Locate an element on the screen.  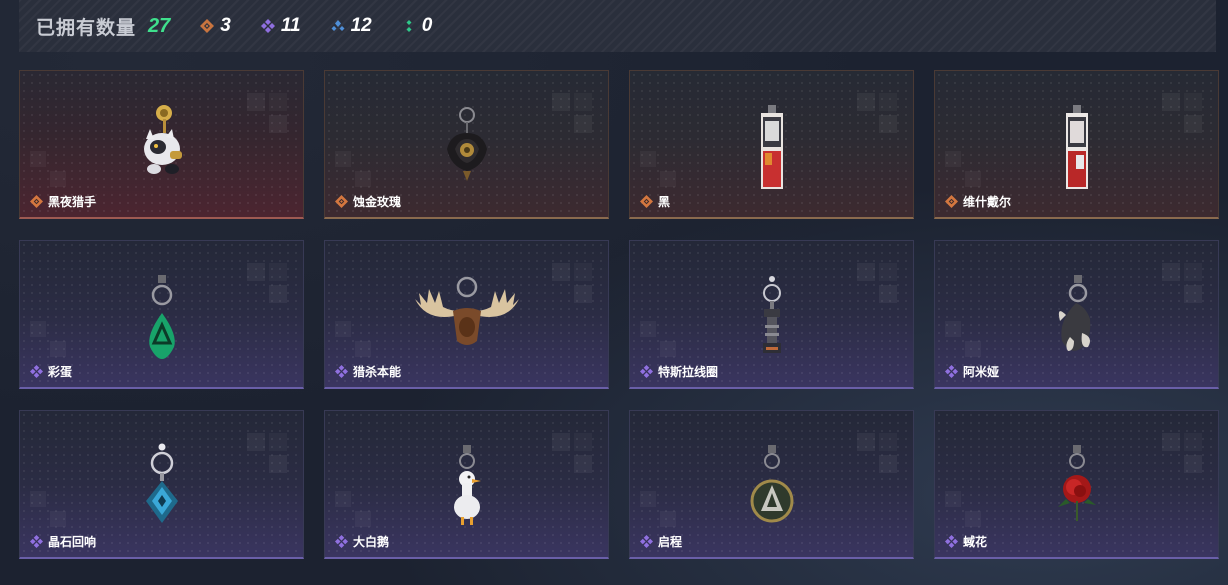
charm-name-text: 大白鹅 is located at coordinates (371, 542).